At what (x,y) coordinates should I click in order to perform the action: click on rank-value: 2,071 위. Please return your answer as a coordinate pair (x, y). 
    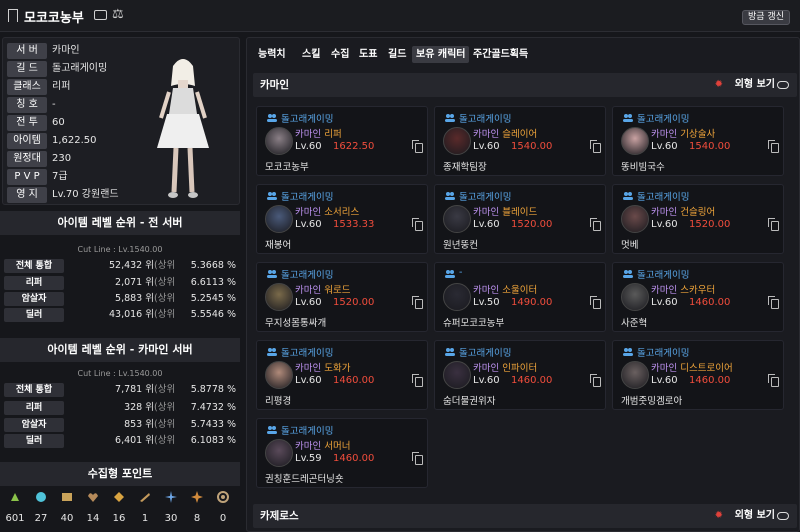
    Looking at the image, I should click on (134, 282).